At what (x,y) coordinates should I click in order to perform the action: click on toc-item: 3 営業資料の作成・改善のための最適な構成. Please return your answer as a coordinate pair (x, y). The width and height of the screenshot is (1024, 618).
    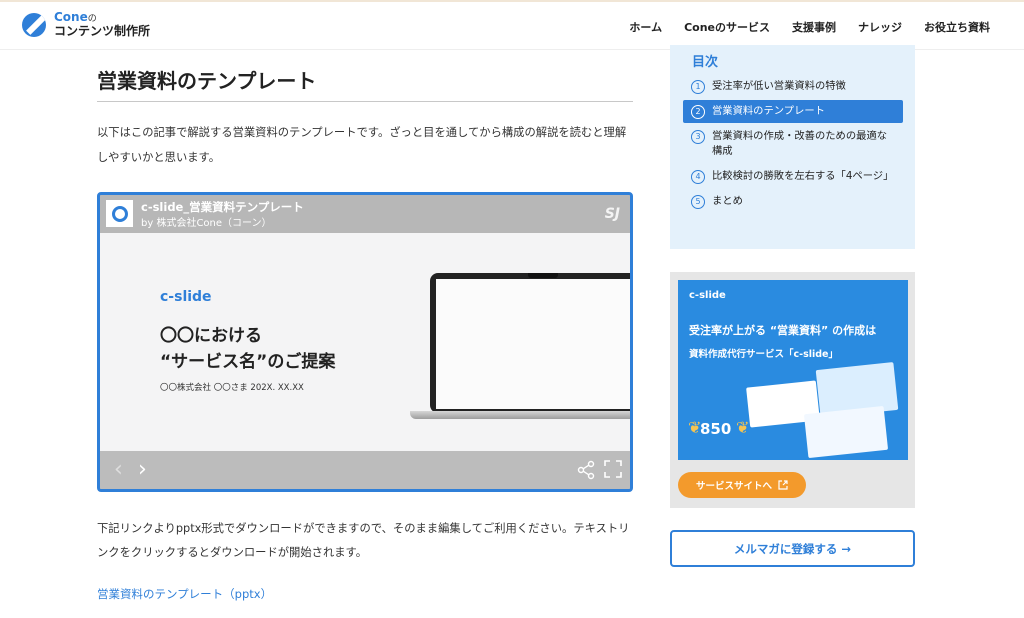
    Looking at the image, I should click on (793, 144).